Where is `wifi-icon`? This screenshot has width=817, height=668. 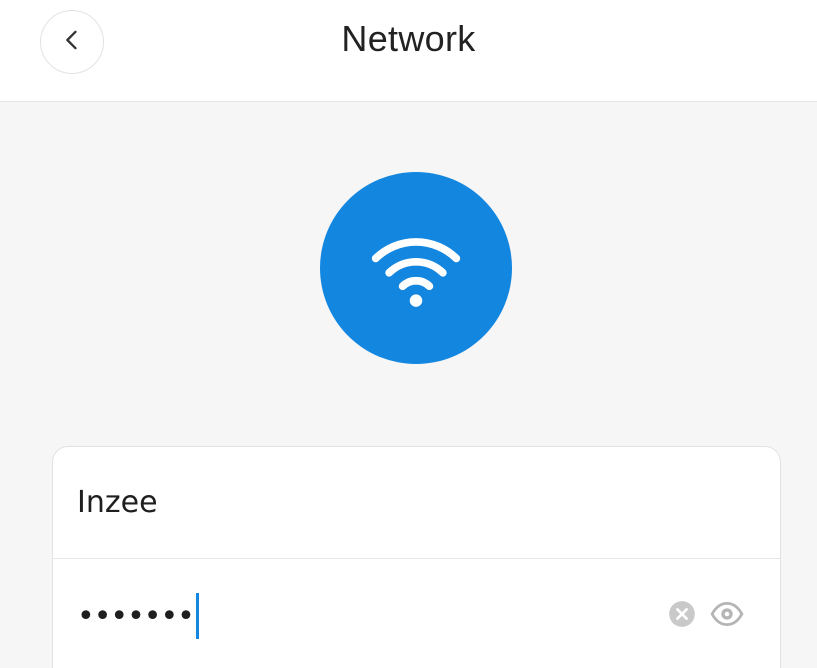 wifi-icon is located at coordinates (416, 268).